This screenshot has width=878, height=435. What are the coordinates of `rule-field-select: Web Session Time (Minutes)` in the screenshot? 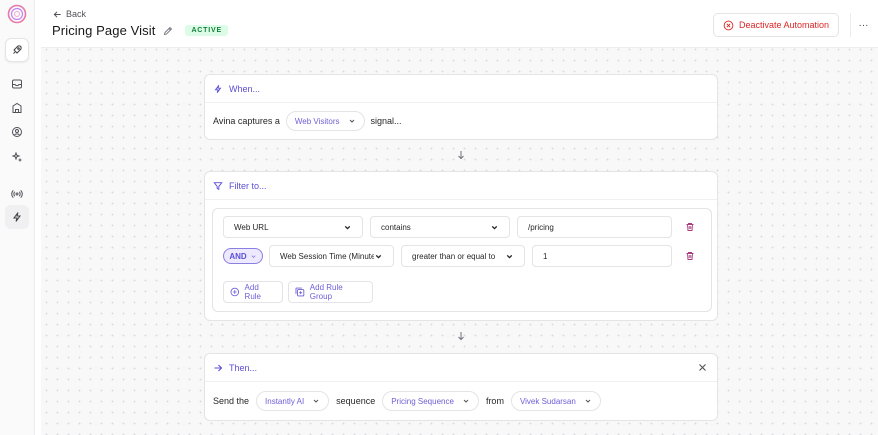 It's located at (331, 256).